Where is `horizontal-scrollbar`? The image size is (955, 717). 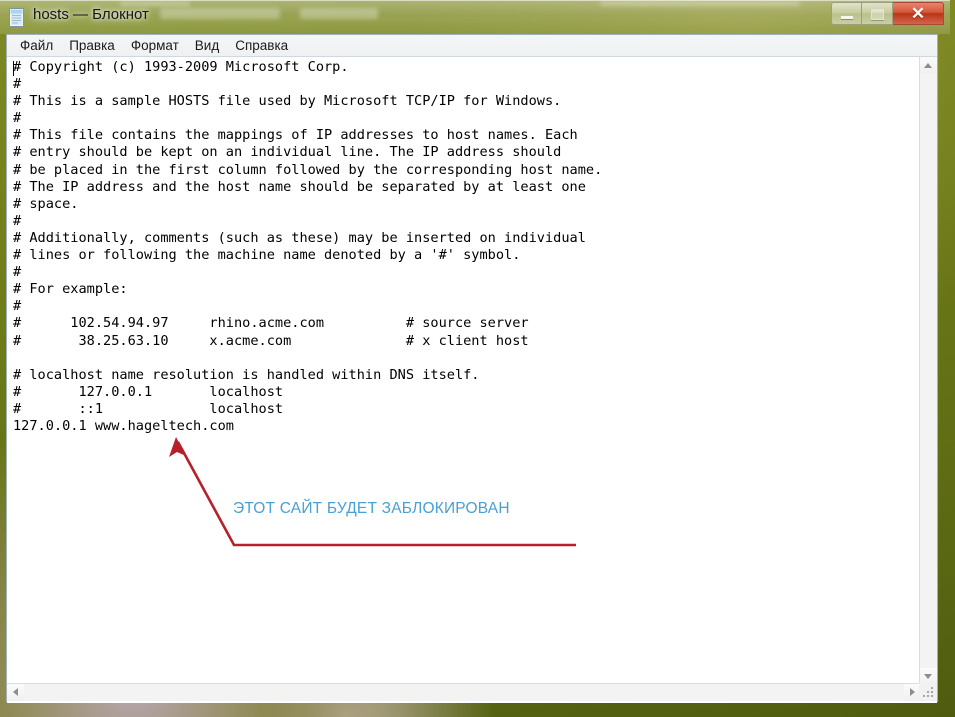
horizontal-scrollbar is located at coordinates (464, 692).